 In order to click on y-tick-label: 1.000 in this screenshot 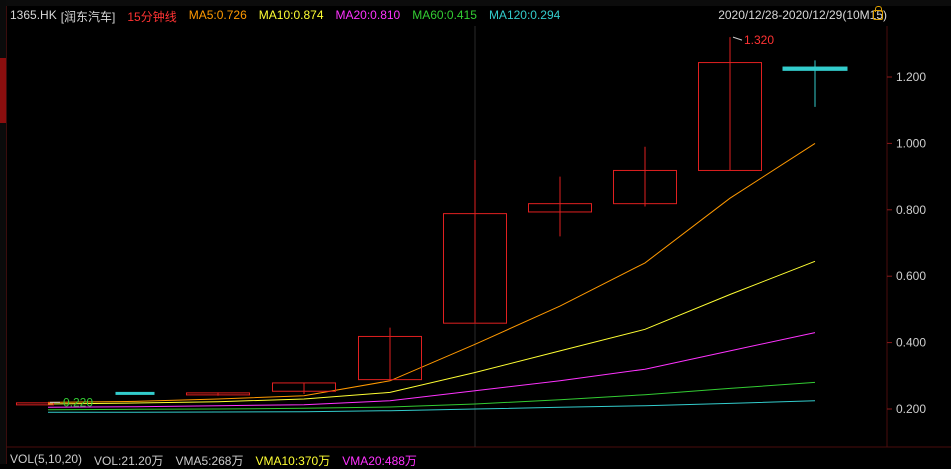, I will do `click(911, 143)`.